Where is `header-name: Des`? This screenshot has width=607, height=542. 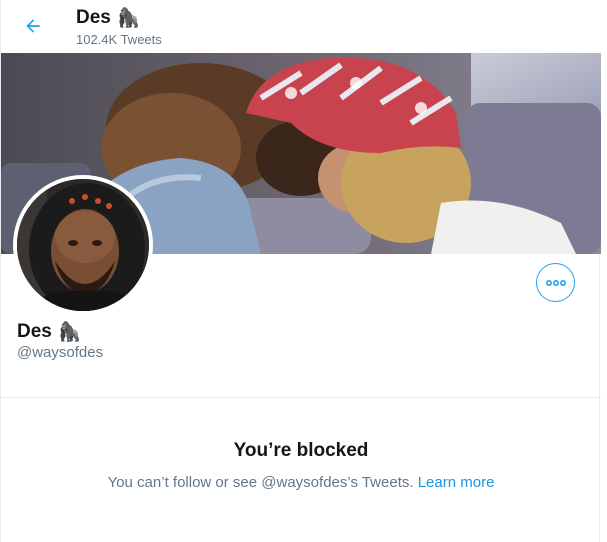
header-name: Des is located at coordinates (93, 17).